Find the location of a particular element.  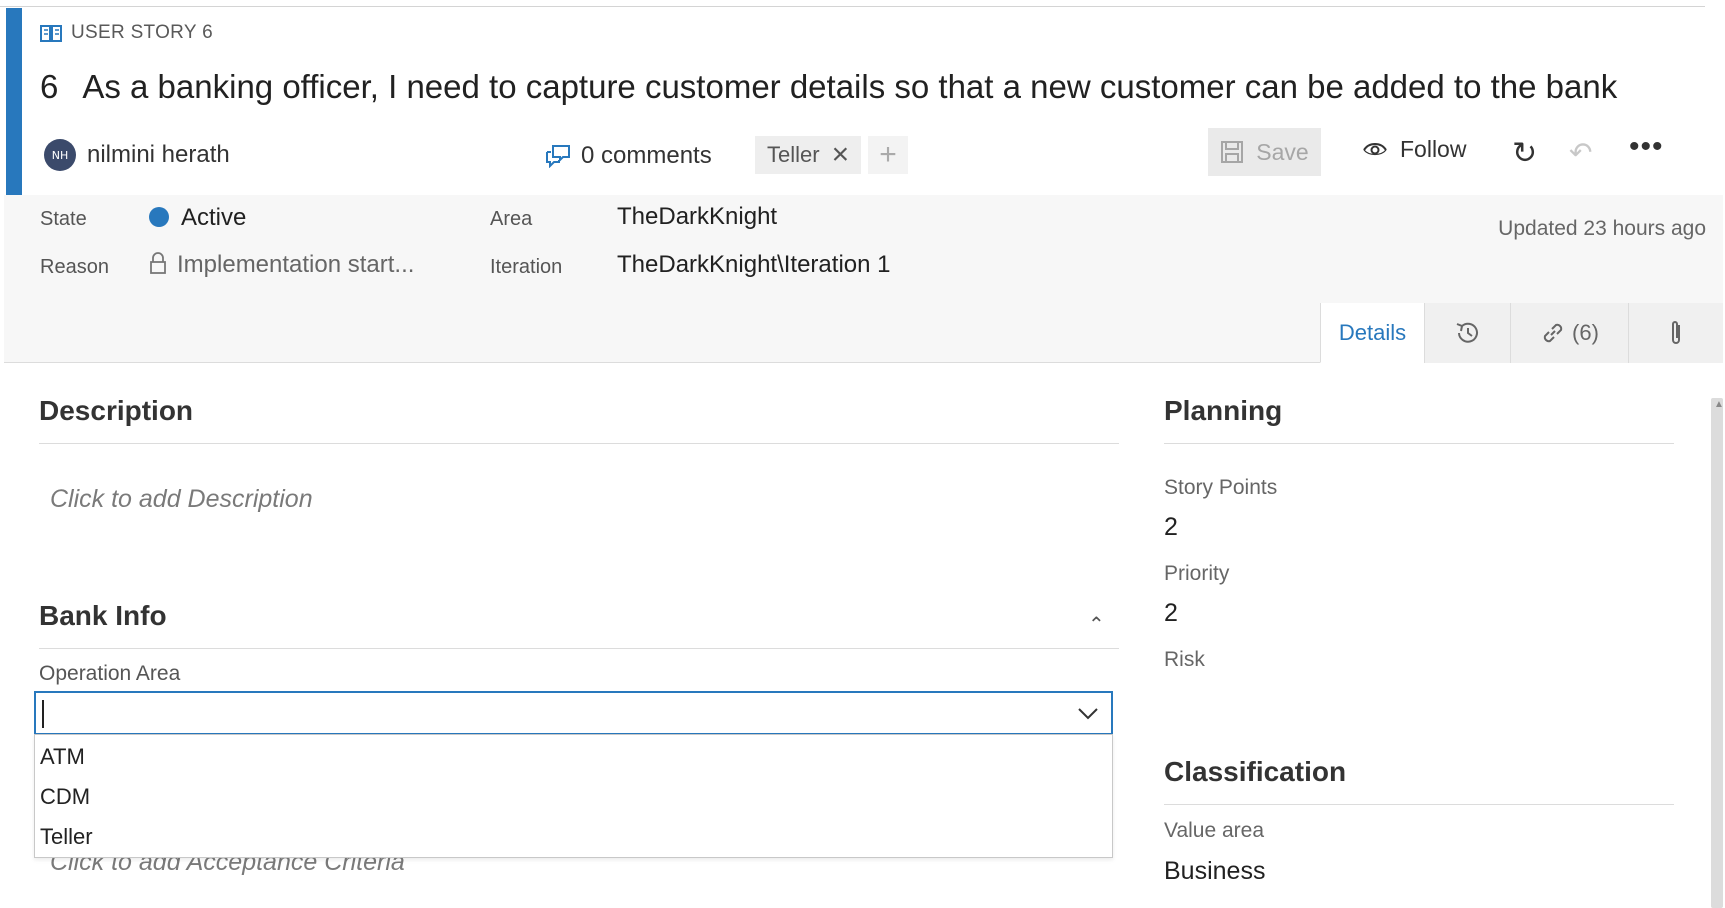

work-item-type: USER STORY 6 is located at coordinates (126, 33).